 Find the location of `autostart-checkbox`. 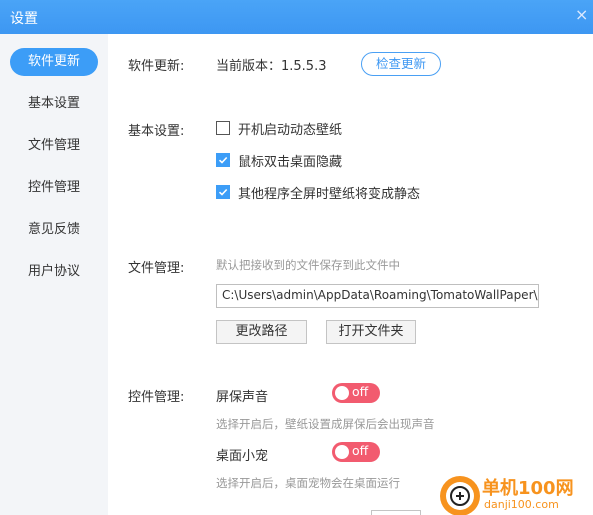

autostart-checkbox is located at coordinates (223, 128).